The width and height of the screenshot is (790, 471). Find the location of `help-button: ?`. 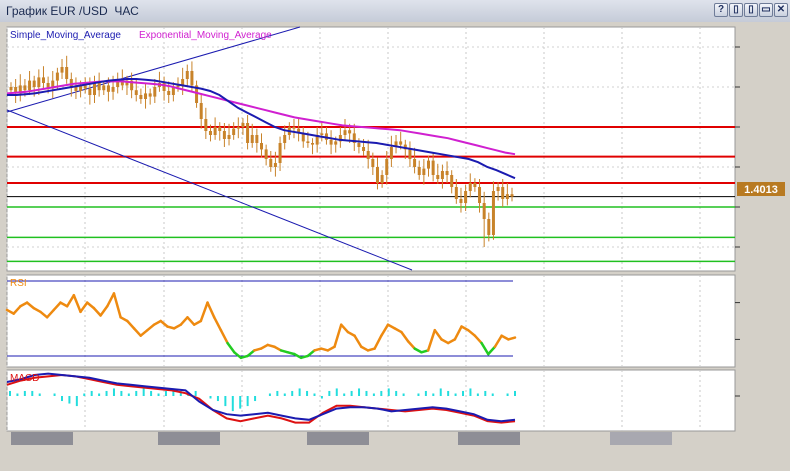

help-button: ? is located at coordinates (721, 10).